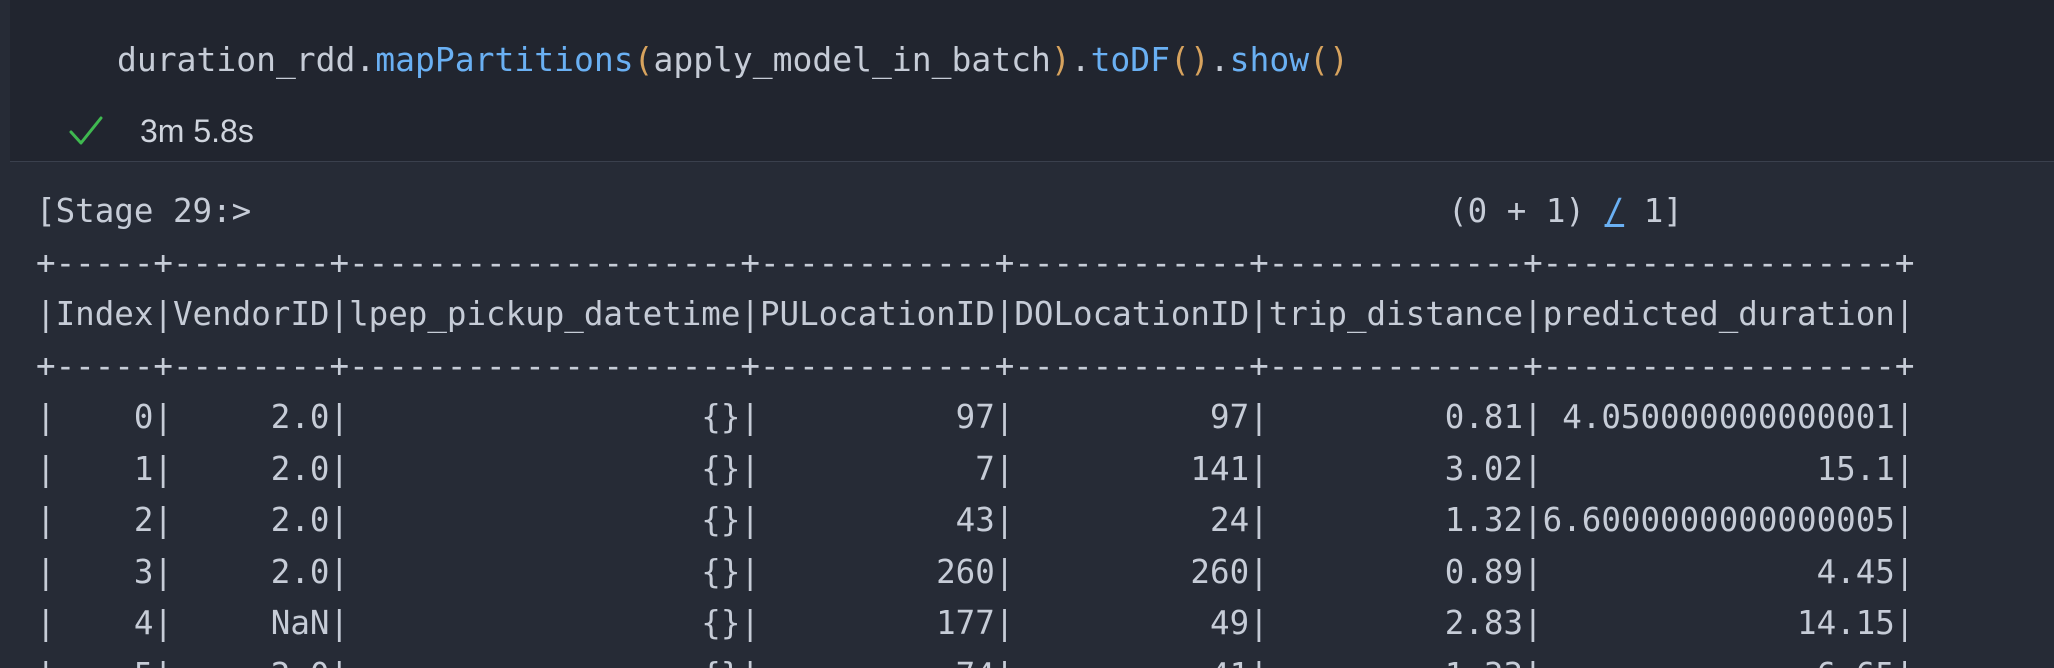 The image size is (2054, 668). I want to click on table-row: | 1| 2.0| {}| 7| 141| 3.02| 15.1|, so click(975, 468).